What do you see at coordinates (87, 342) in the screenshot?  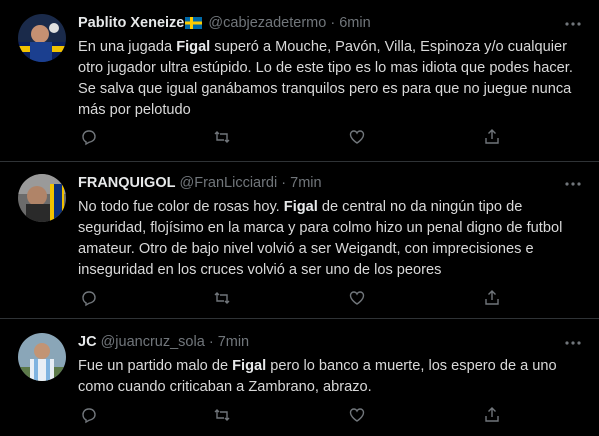 I see `author-name: JC` at bounding box center [87, 342].